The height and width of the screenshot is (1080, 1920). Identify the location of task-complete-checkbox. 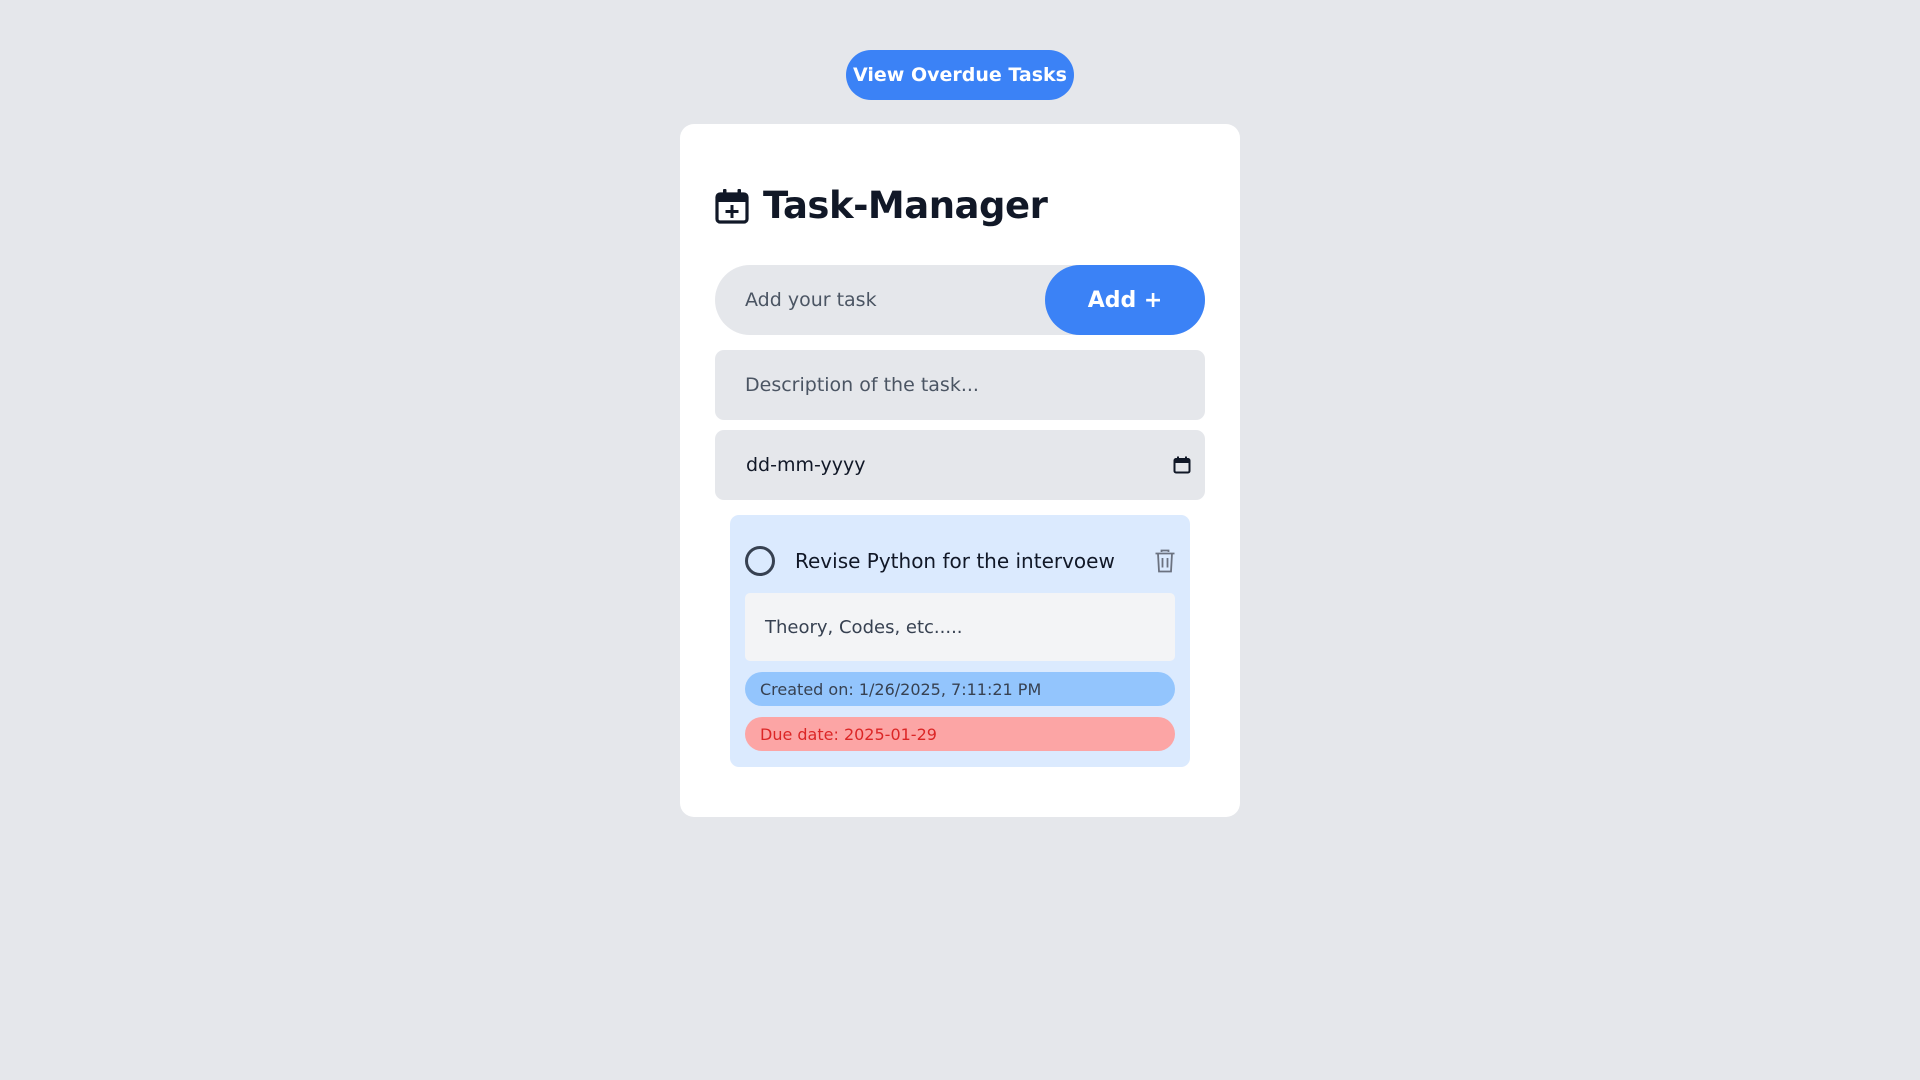
(760, 561).